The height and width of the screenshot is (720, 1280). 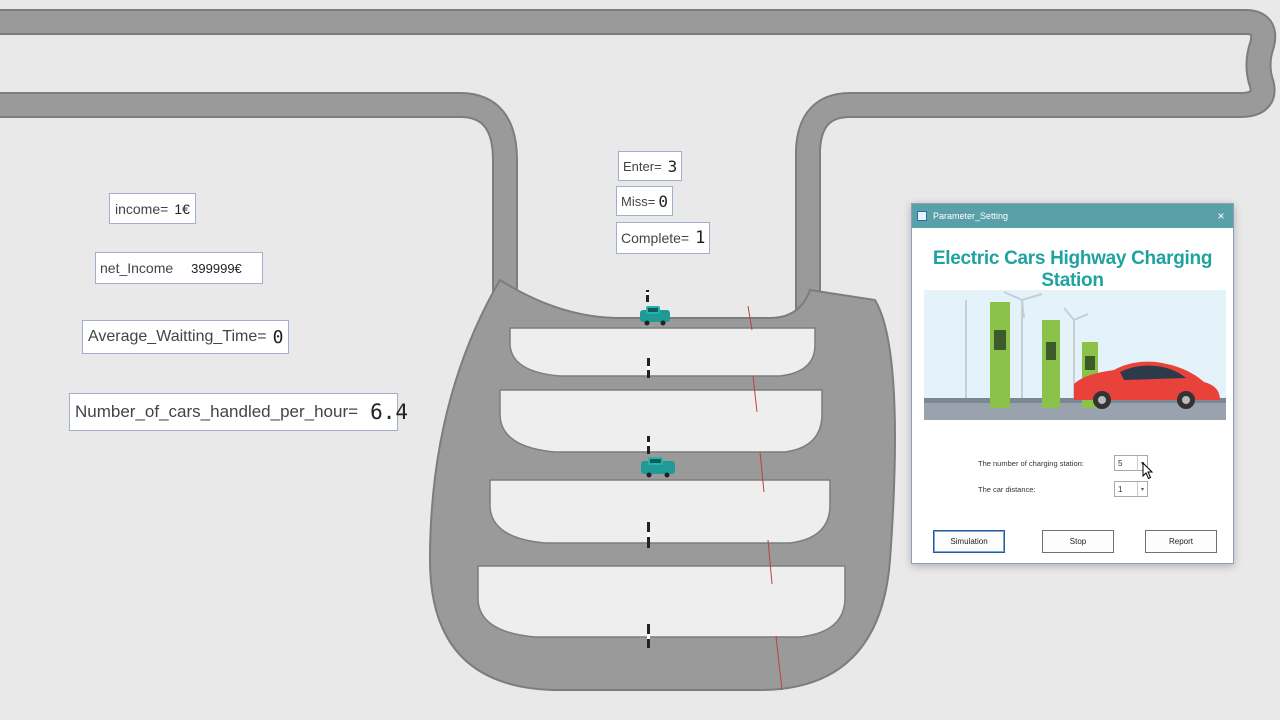 I want to click on car-distance-row: The car distance: 1 ▾, so click(x=1063, y=489).